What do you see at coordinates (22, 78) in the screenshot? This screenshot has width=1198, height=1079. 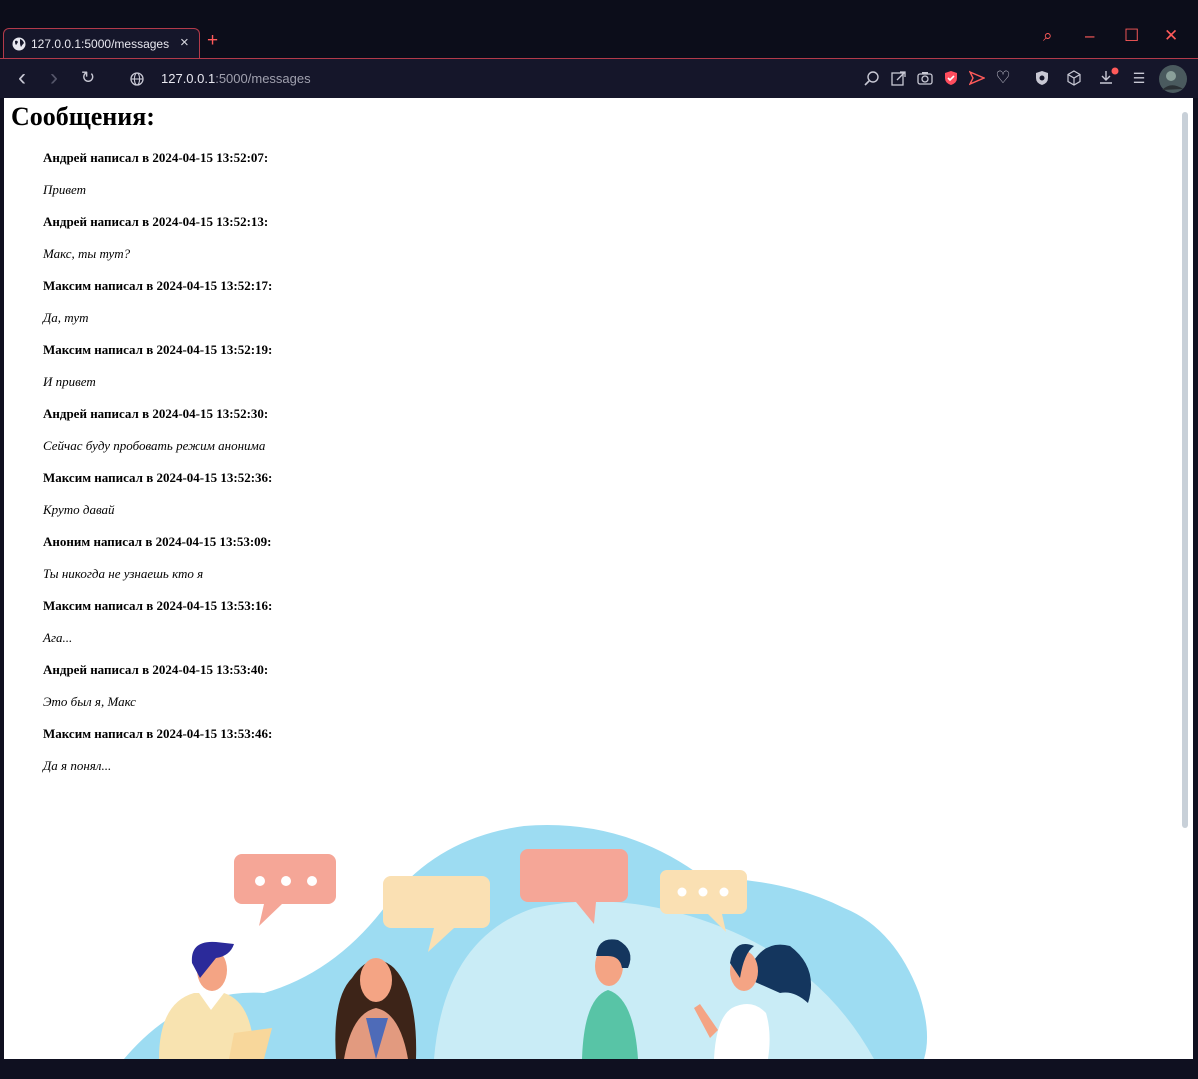 I see `back-icon: ‹` at bounding box center [22, 78].